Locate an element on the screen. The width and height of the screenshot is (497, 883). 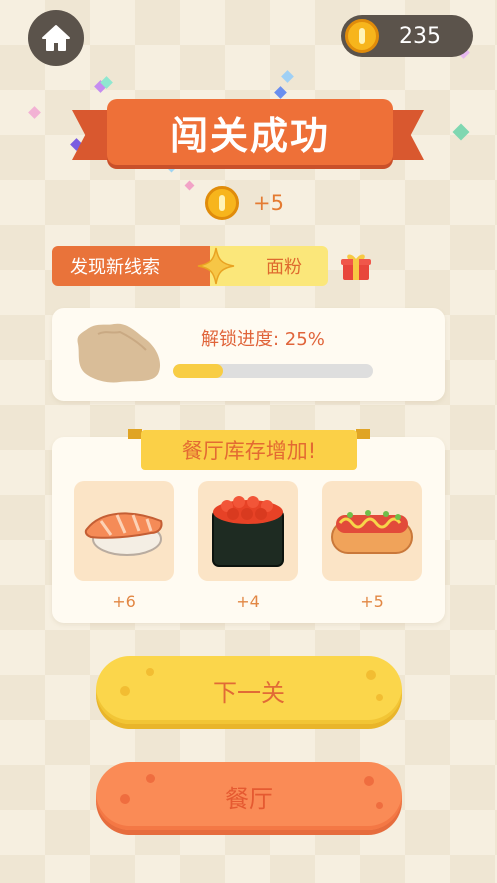
unlock-progress-label: 解锁进度: 25% is located at coordinates (263, 339).